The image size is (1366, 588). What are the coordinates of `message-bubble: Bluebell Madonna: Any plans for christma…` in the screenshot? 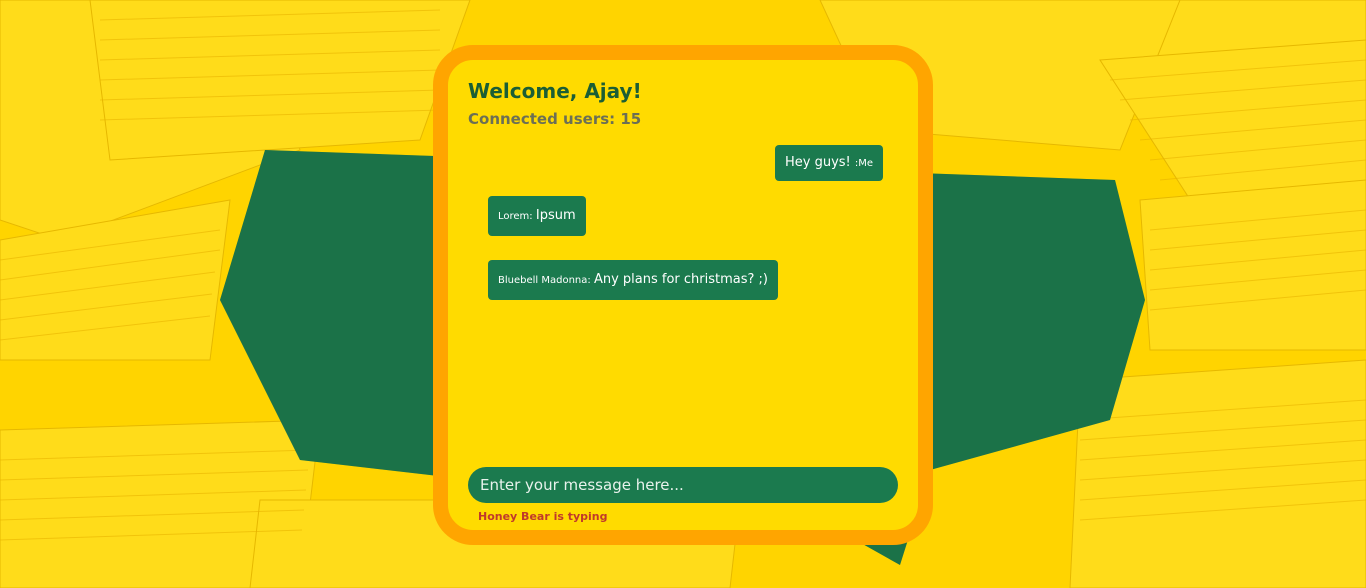 It's located at (633, 280).